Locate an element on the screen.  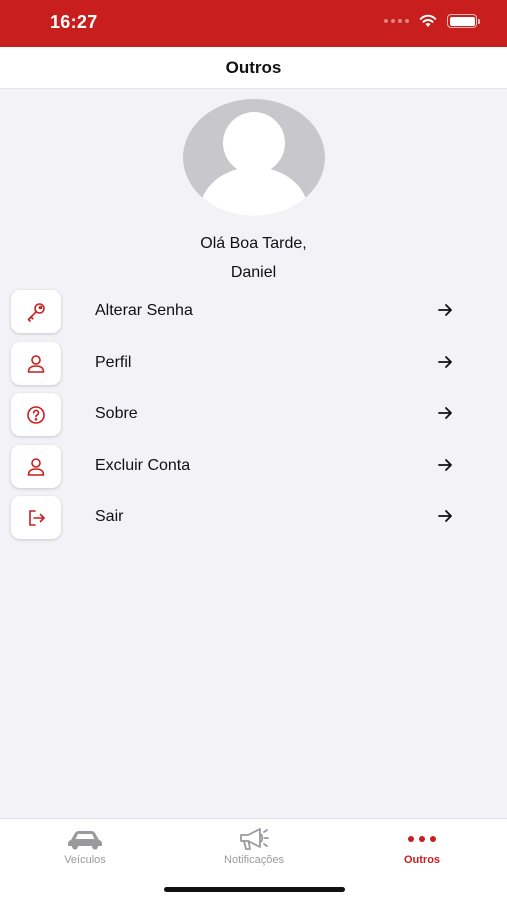
status-icons is located at coordinates (432, 21).